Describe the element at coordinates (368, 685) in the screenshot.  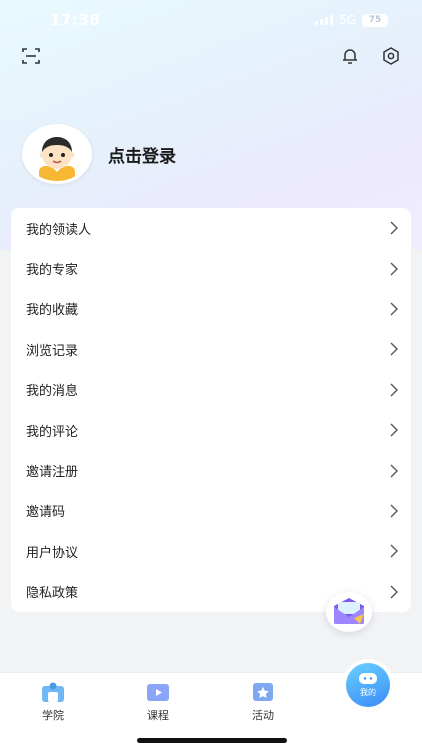
I see `tab-mine: 我的` at that location.